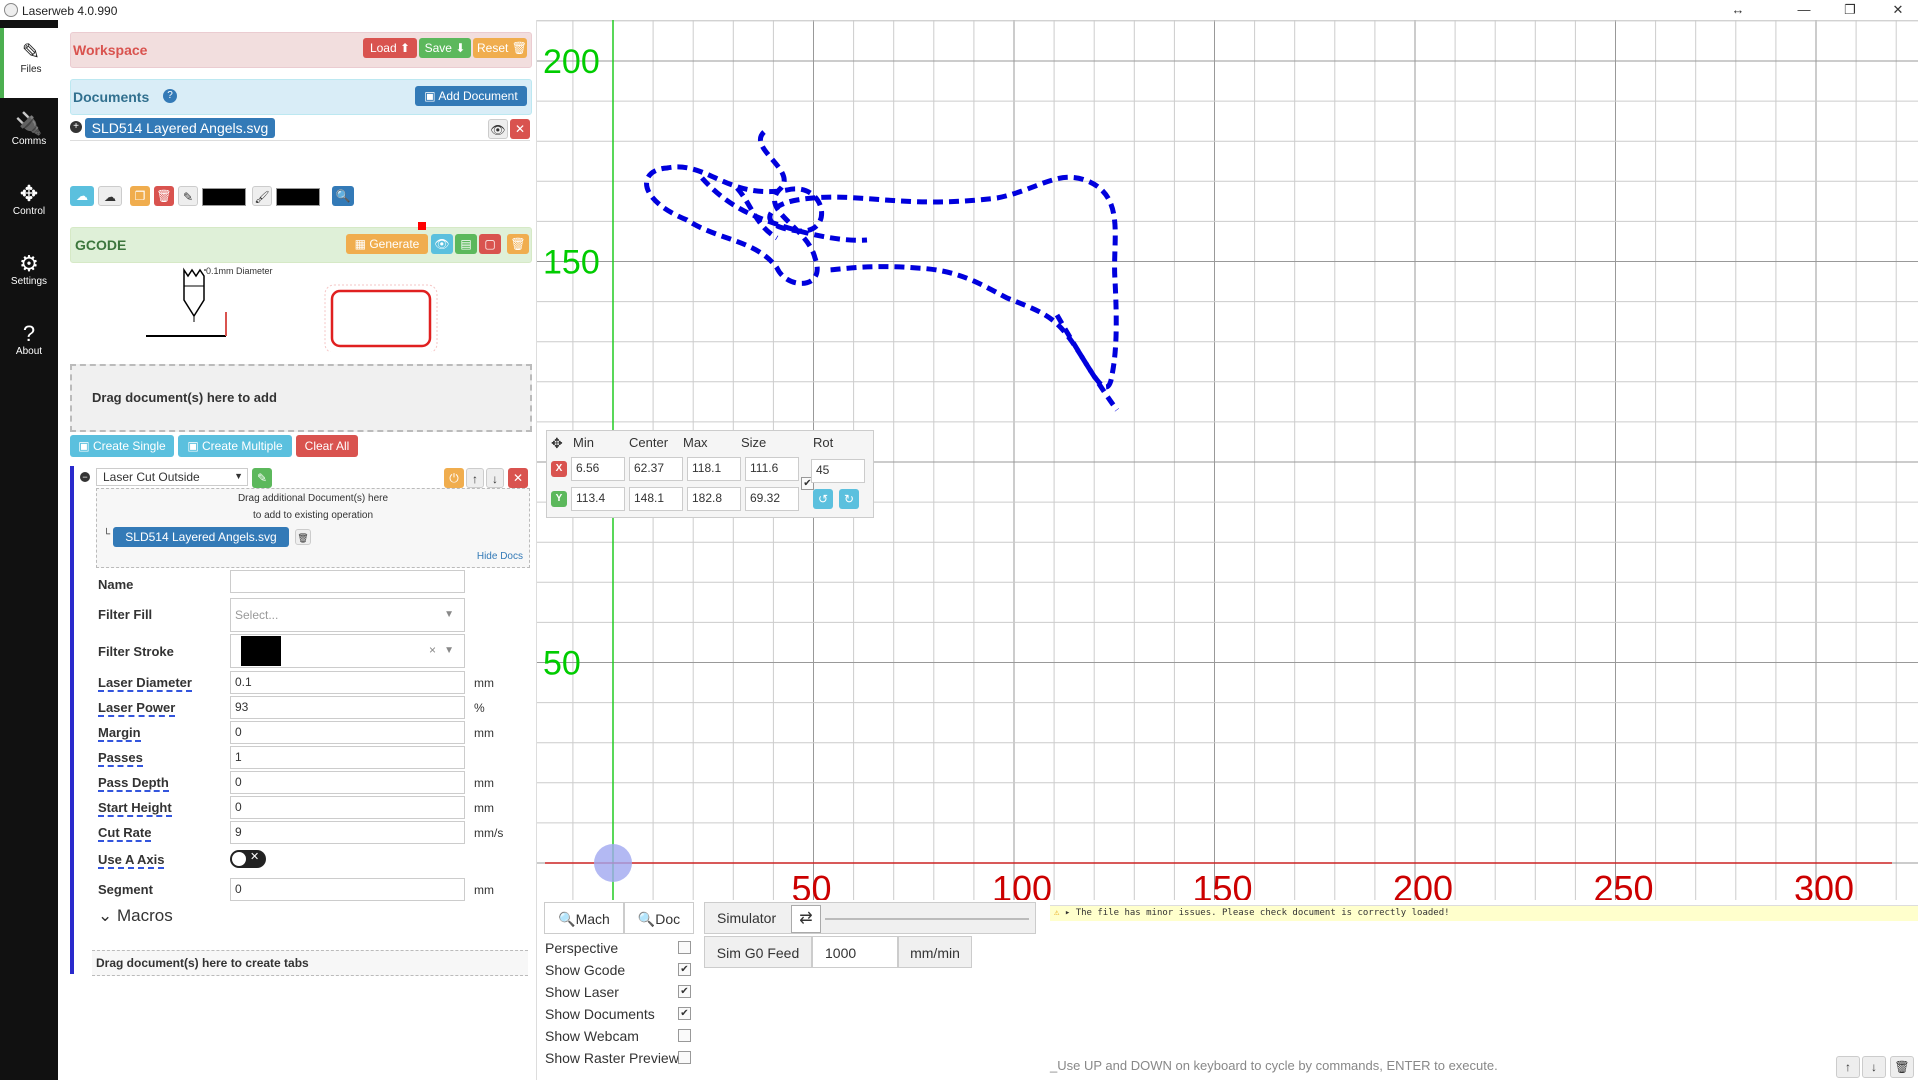 Image resolution: width=1918 pixels, height=1081 pixels. What do you see at coordinates (122, 446) in the screenshot?
I see `create-single-button: ▣ Create Single` at bounding box center [122, 446].